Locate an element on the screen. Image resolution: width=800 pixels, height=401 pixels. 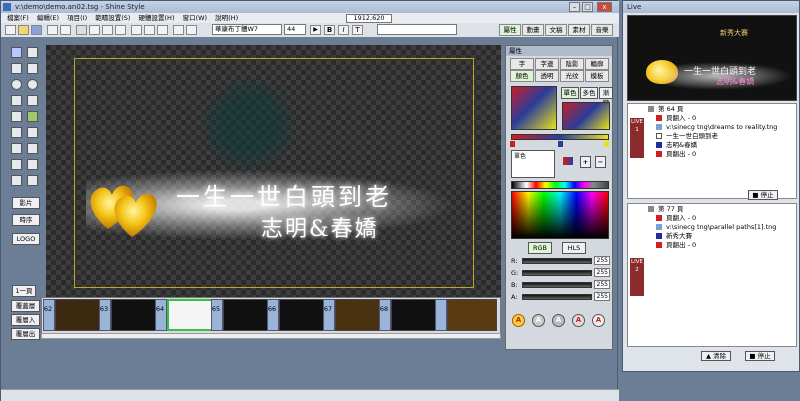
table-tool-icon is located at coordinates (16, 148).